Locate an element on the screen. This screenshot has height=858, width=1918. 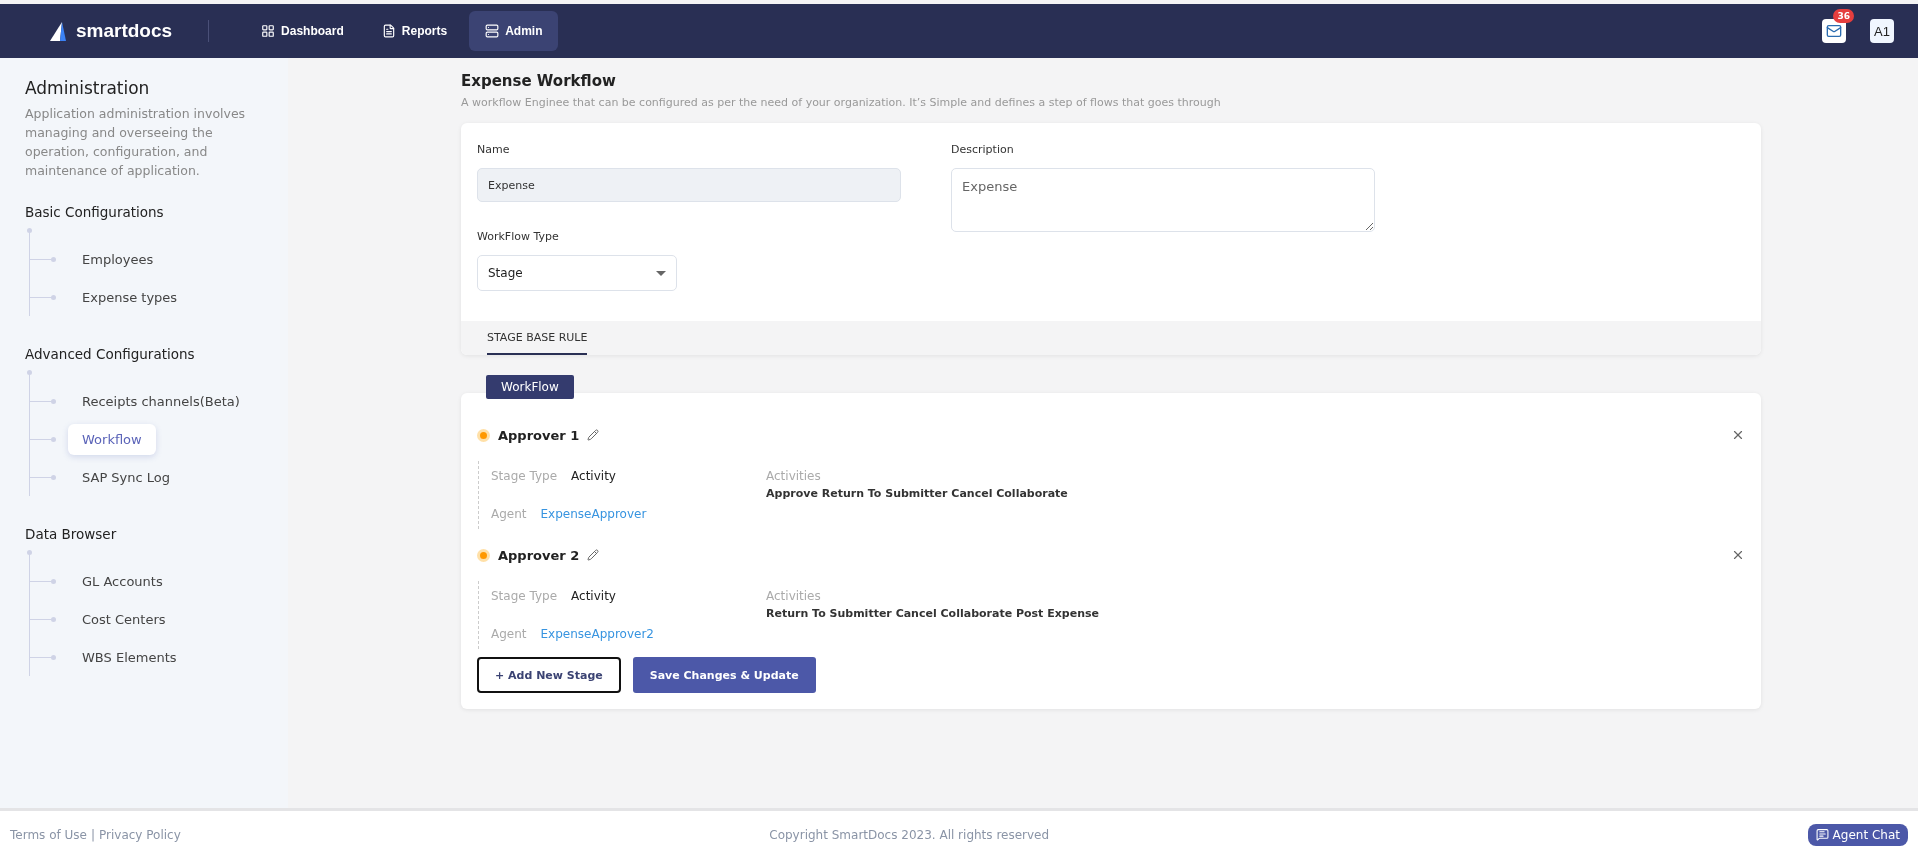
nav-tab: Reports is located at coordinates (414, 31).